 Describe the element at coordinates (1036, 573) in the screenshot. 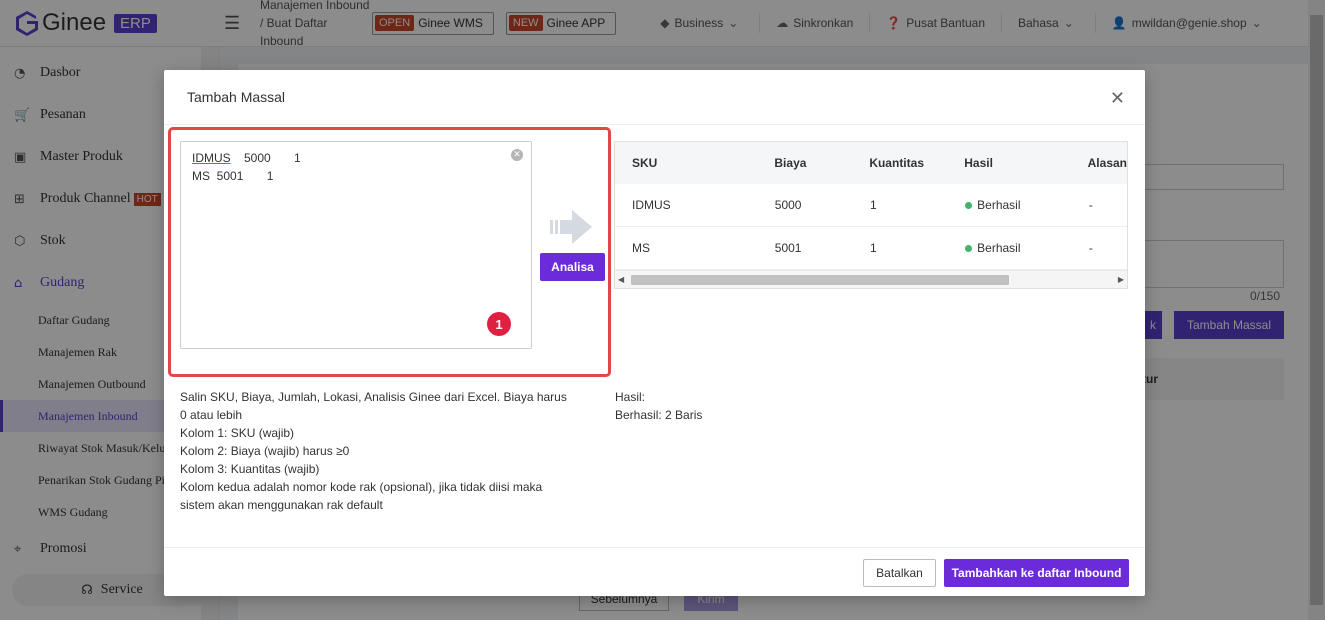

I see `add-to-inbound-button: Tambahkan ke daftar Inbound` at that location.